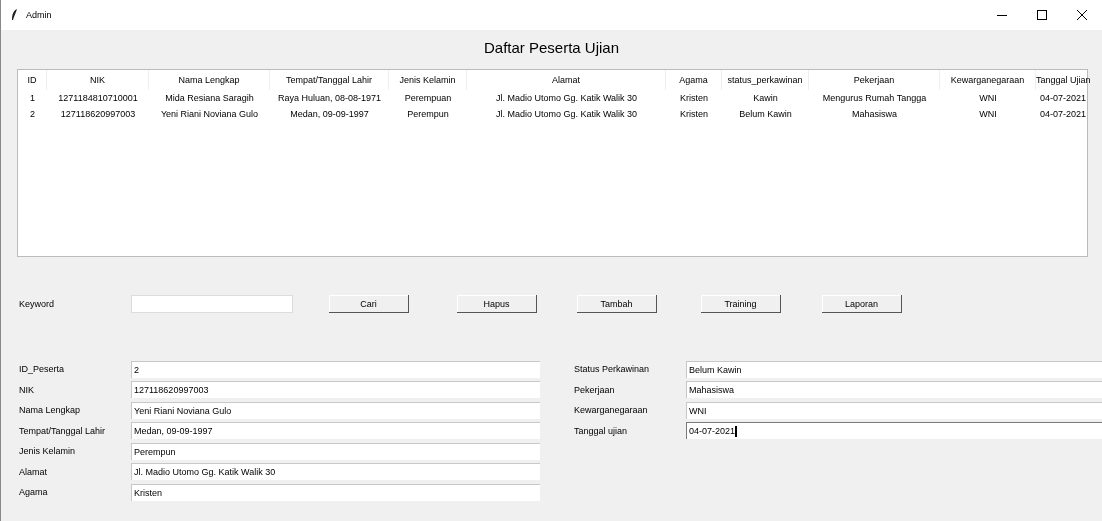  I want to click on input-field: Perempun, so click(335, 451).